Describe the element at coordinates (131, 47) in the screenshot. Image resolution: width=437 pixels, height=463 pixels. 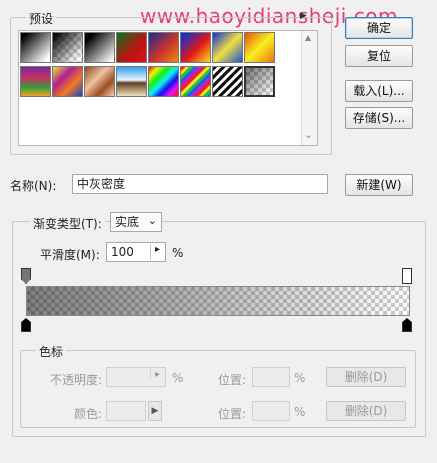
I see `swatch-red-green` at that location.